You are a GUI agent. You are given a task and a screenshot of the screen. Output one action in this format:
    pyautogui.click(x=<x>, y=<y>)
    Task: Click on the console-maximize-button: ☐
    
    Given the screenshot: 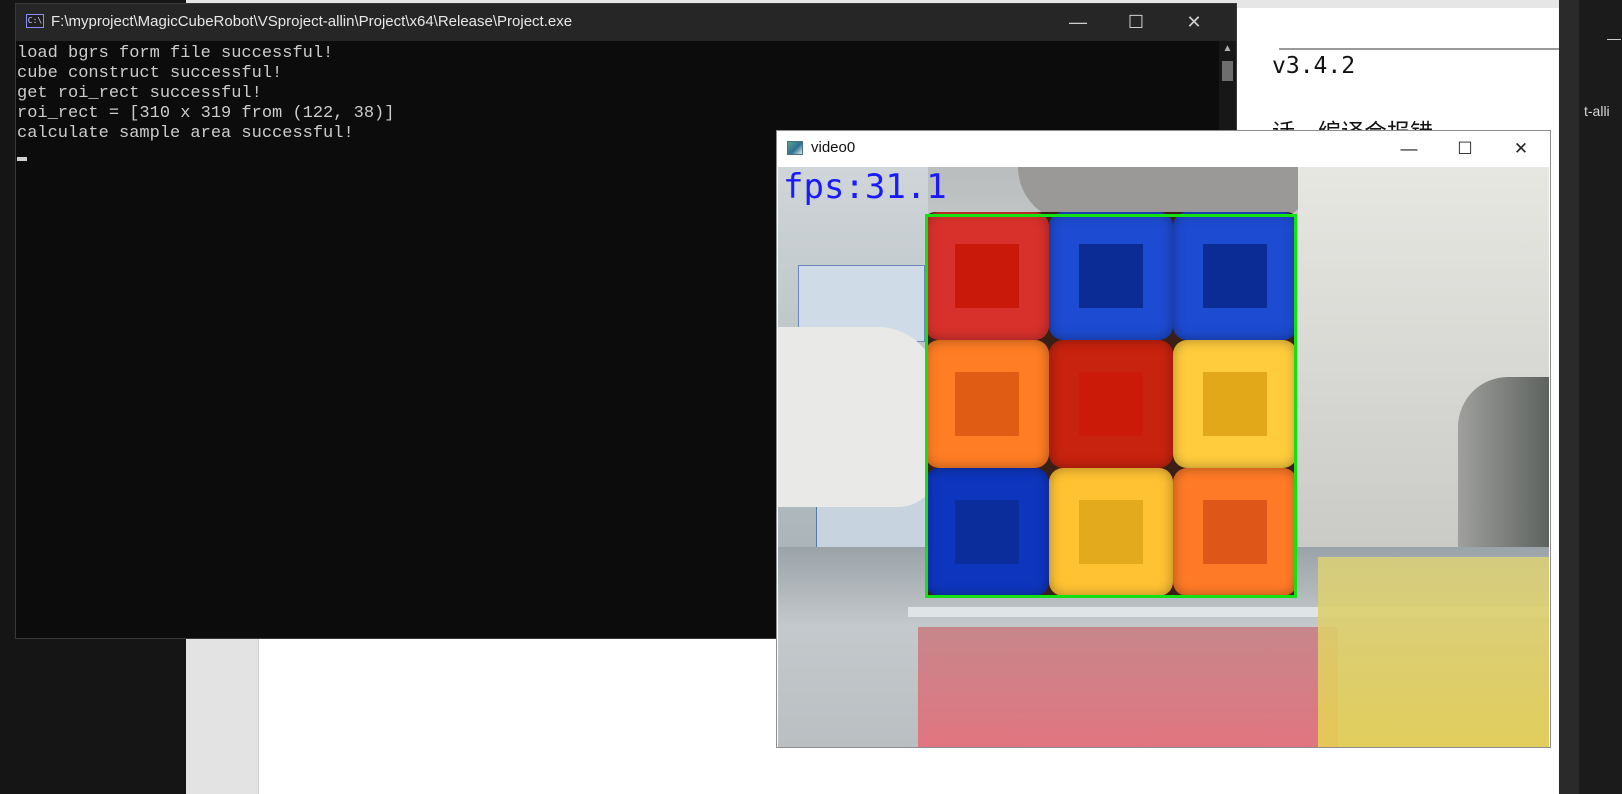 What is the action you would take?
    pyautogui.click(x=1136, y=22)
    